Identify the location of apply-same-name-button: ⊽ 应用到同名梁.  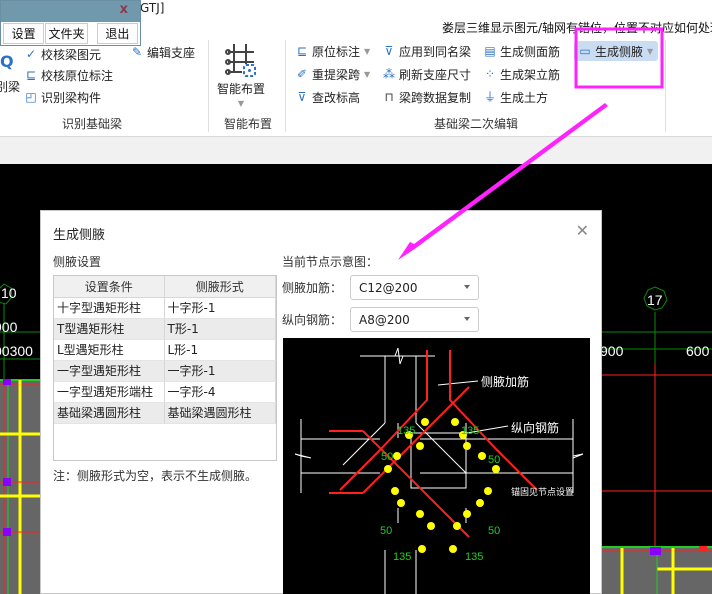
(426, 51).